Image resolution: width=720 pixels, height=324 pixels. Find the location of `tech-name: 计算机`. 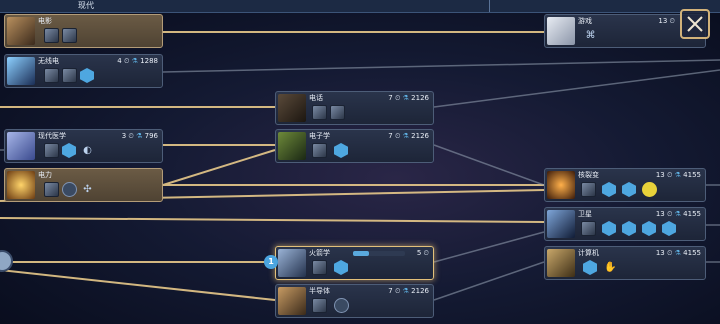

tech-name: 计算机 is located at coordinates (588, 253).